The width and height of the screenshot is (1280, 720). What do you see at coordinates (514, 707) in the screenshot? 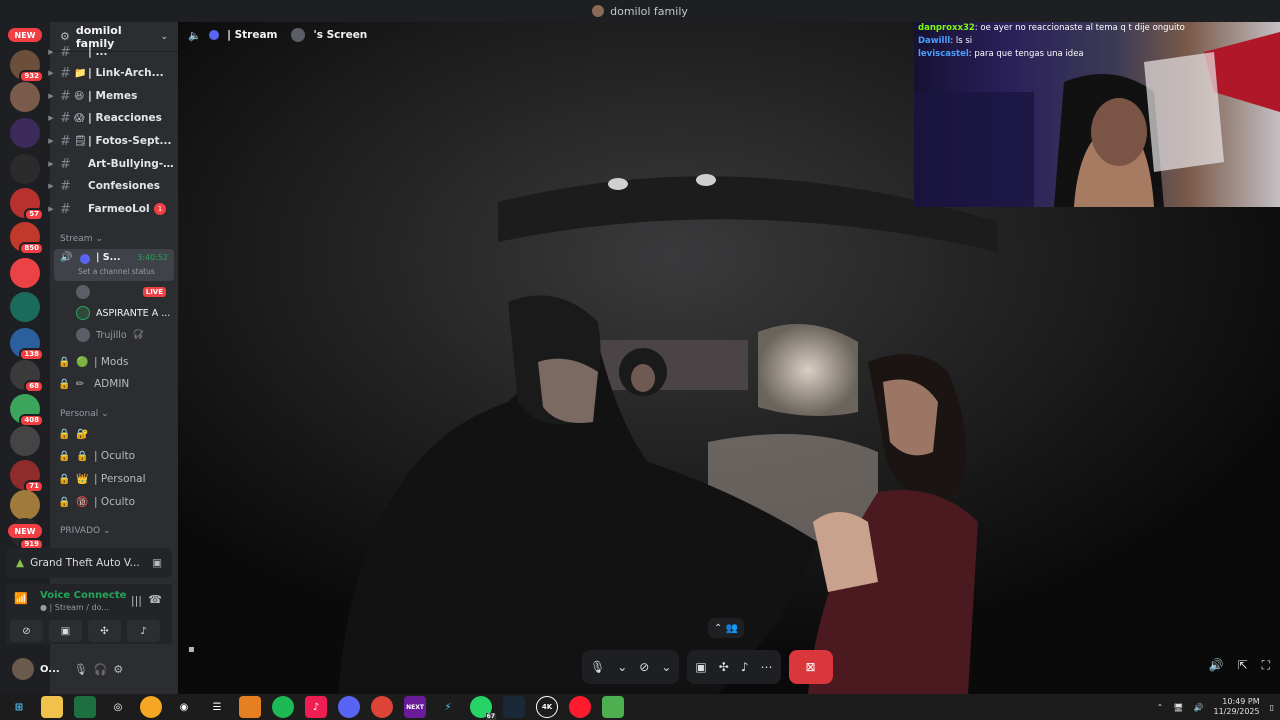
I see `steam-icon` at bounding box center [514, 707].